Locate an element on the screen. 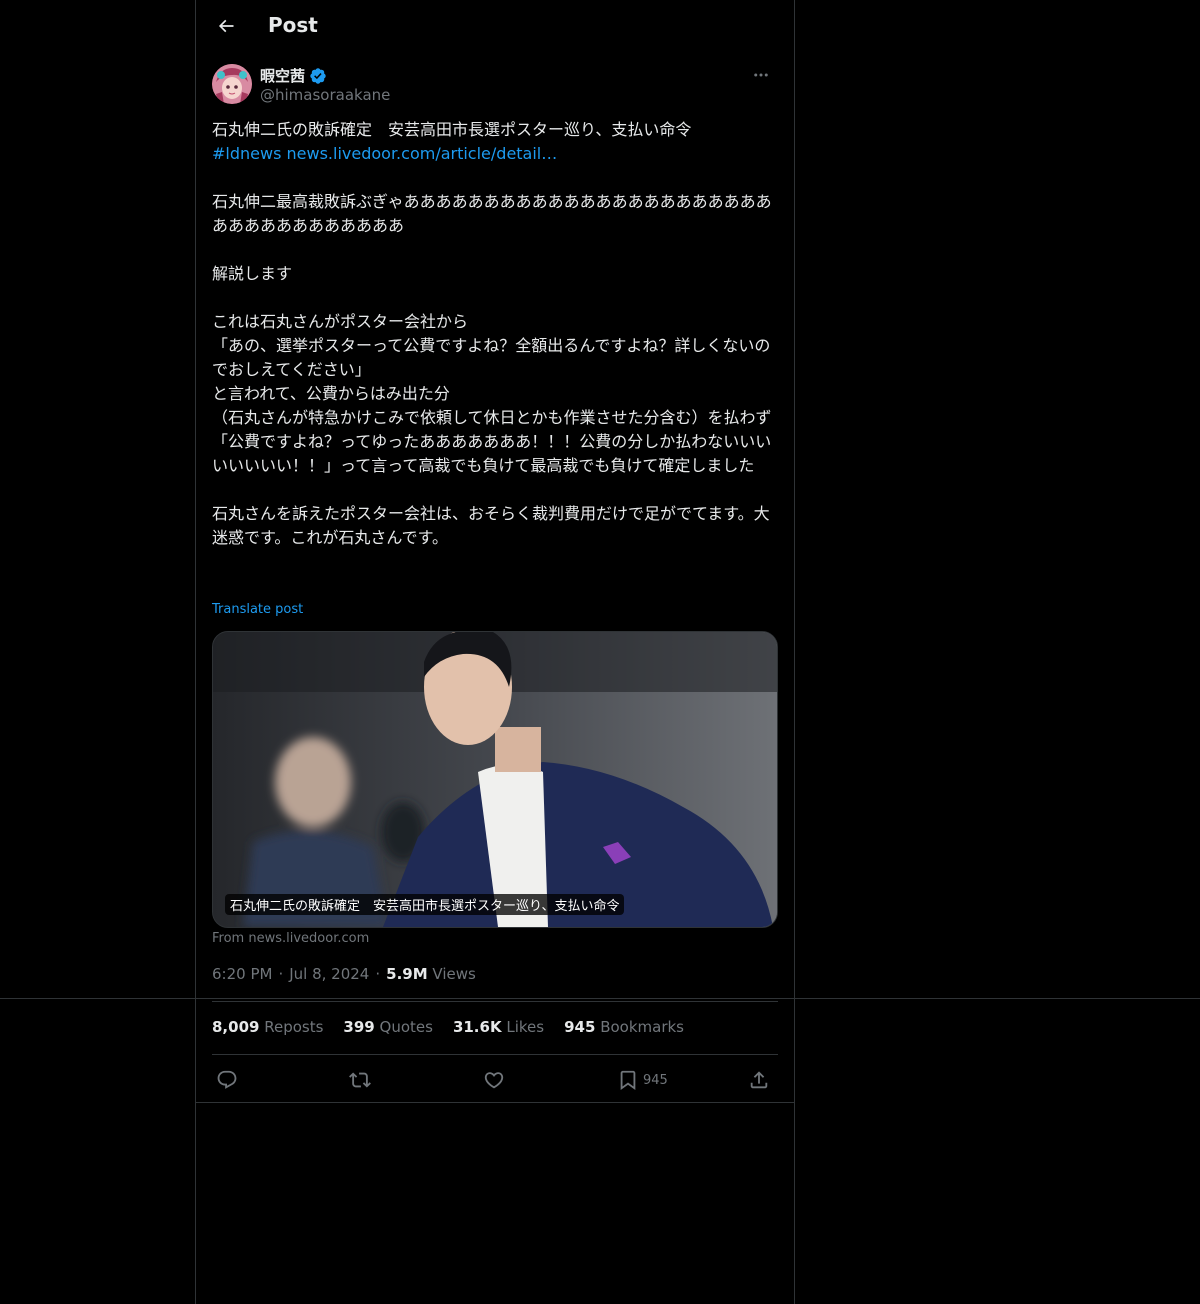 The height and width of the screenshot is (1304, 1200). post-author: 暇空茜 @himasoraakane is located at coordinates (495, 86).